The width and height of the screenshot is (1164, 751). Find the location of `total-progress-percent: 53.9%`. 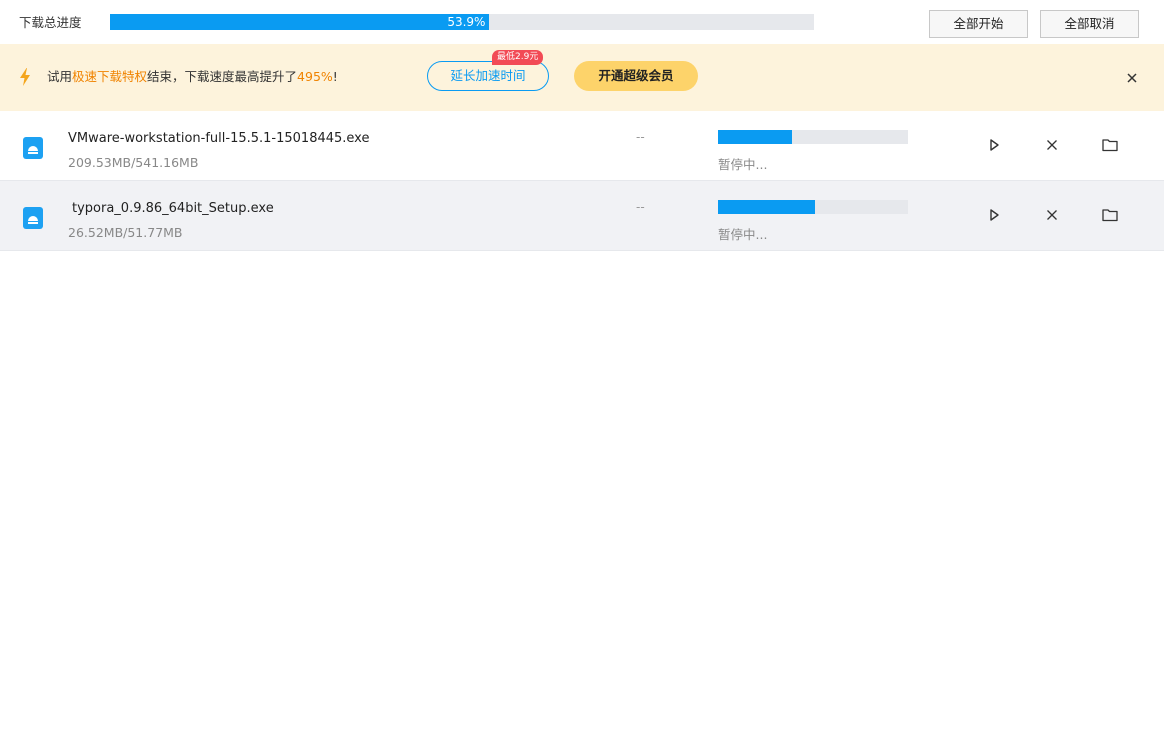

total-progress-percent: 53.9% is located at coordinates (466, 22).